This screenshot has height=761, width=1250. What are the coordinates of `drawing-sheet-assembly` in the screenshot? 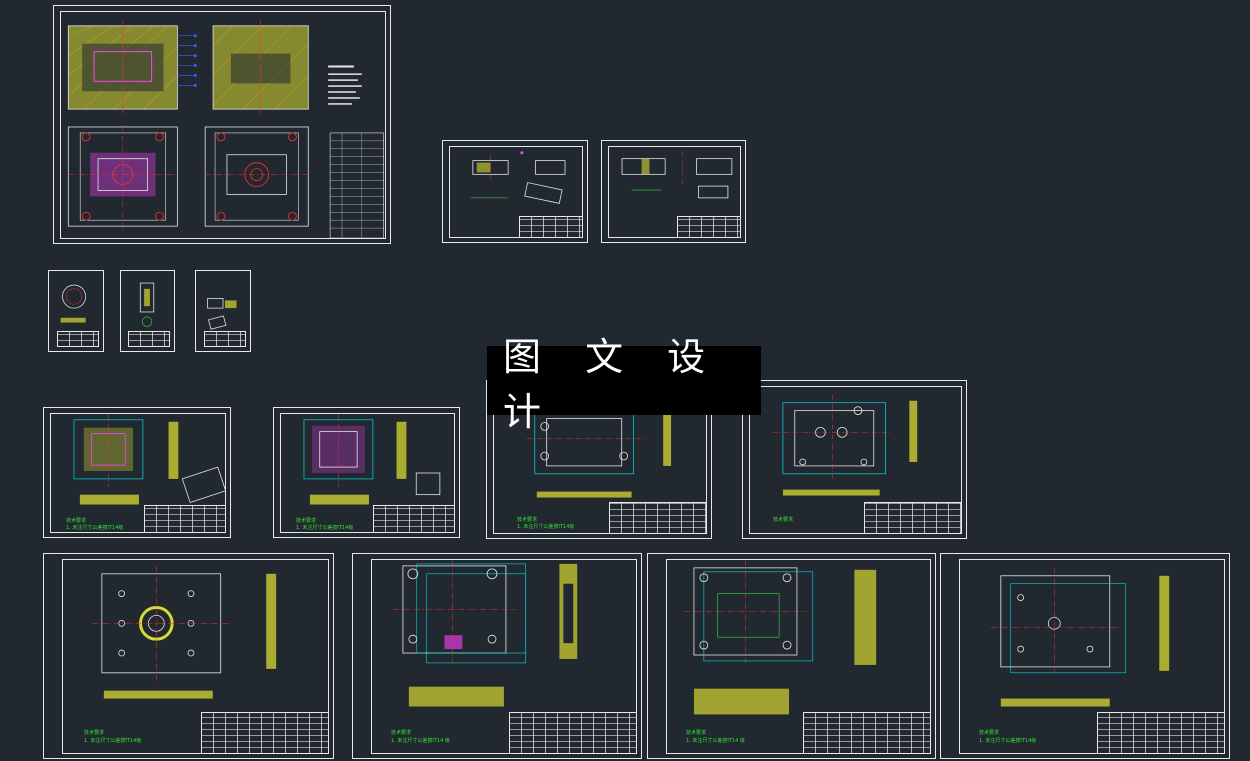 It's located at (222, 124).